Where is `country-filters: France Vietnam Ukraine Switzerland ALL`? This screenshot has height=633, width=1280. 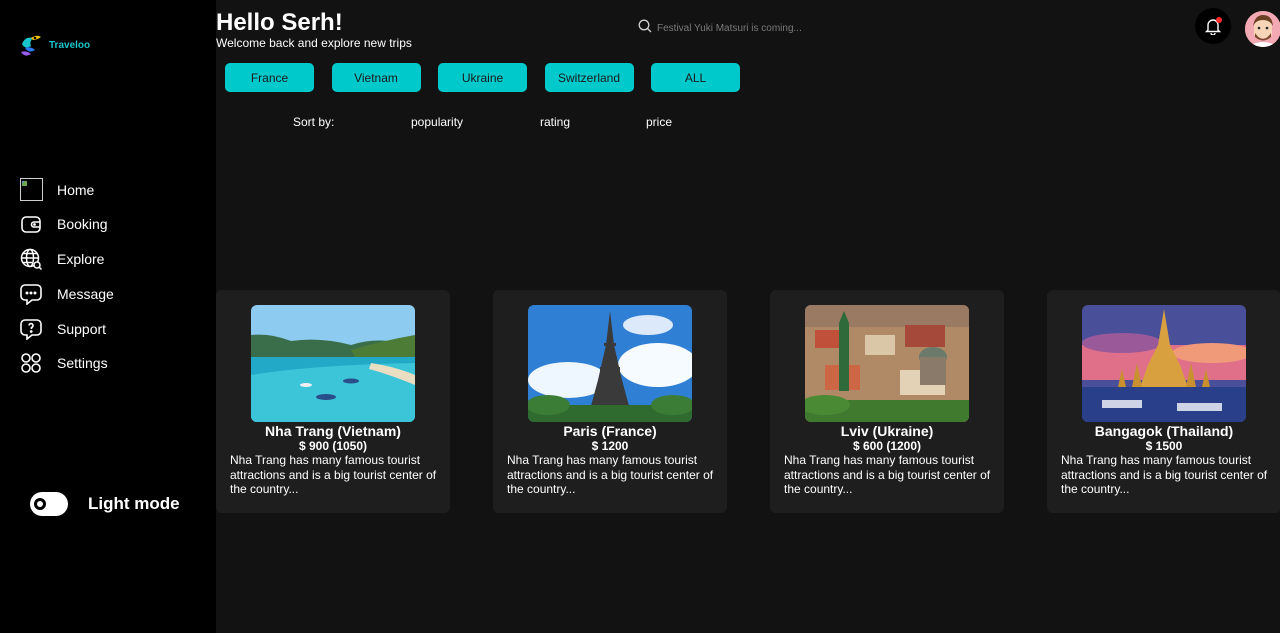
country-filters: France Vietnam Ukraine Switzerland ALL is located at coordinates (491, 77).